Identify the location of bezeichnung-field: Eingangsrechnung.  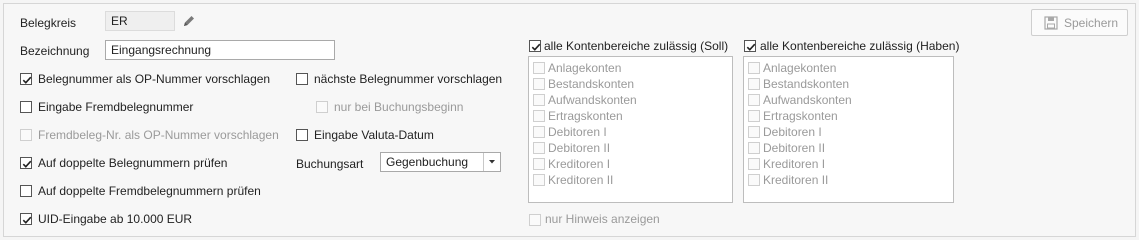
(220, 50).